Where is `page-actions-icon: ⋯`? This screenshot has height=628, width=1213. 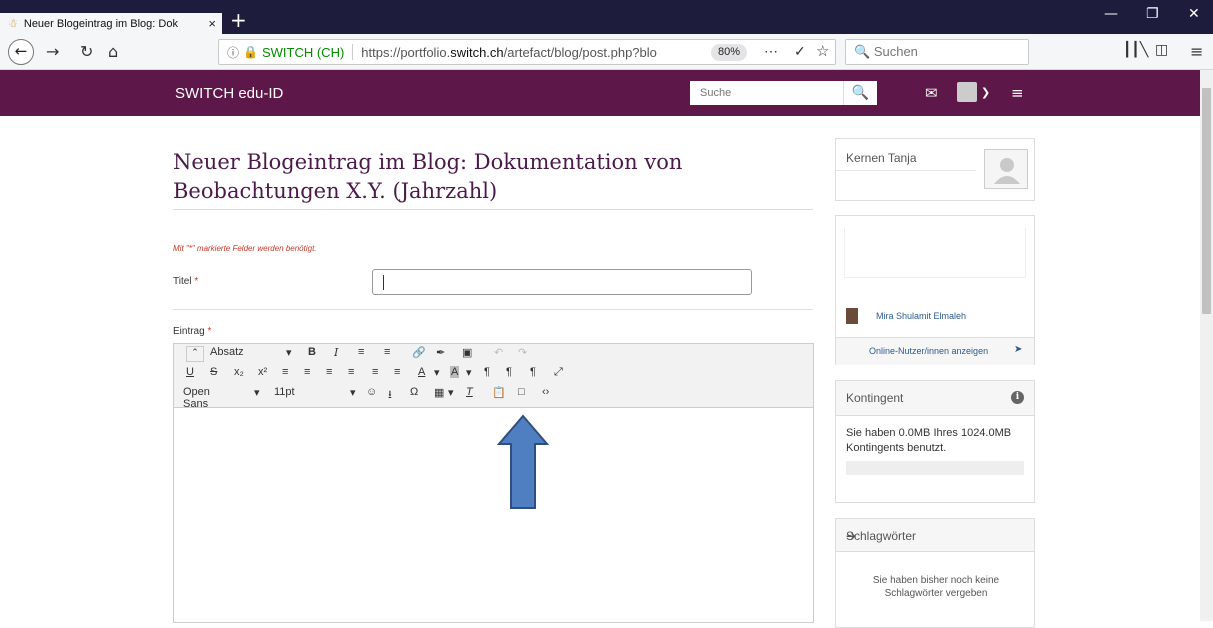
page-actions-icon: ⋯ is located at coordinates (771, 51).